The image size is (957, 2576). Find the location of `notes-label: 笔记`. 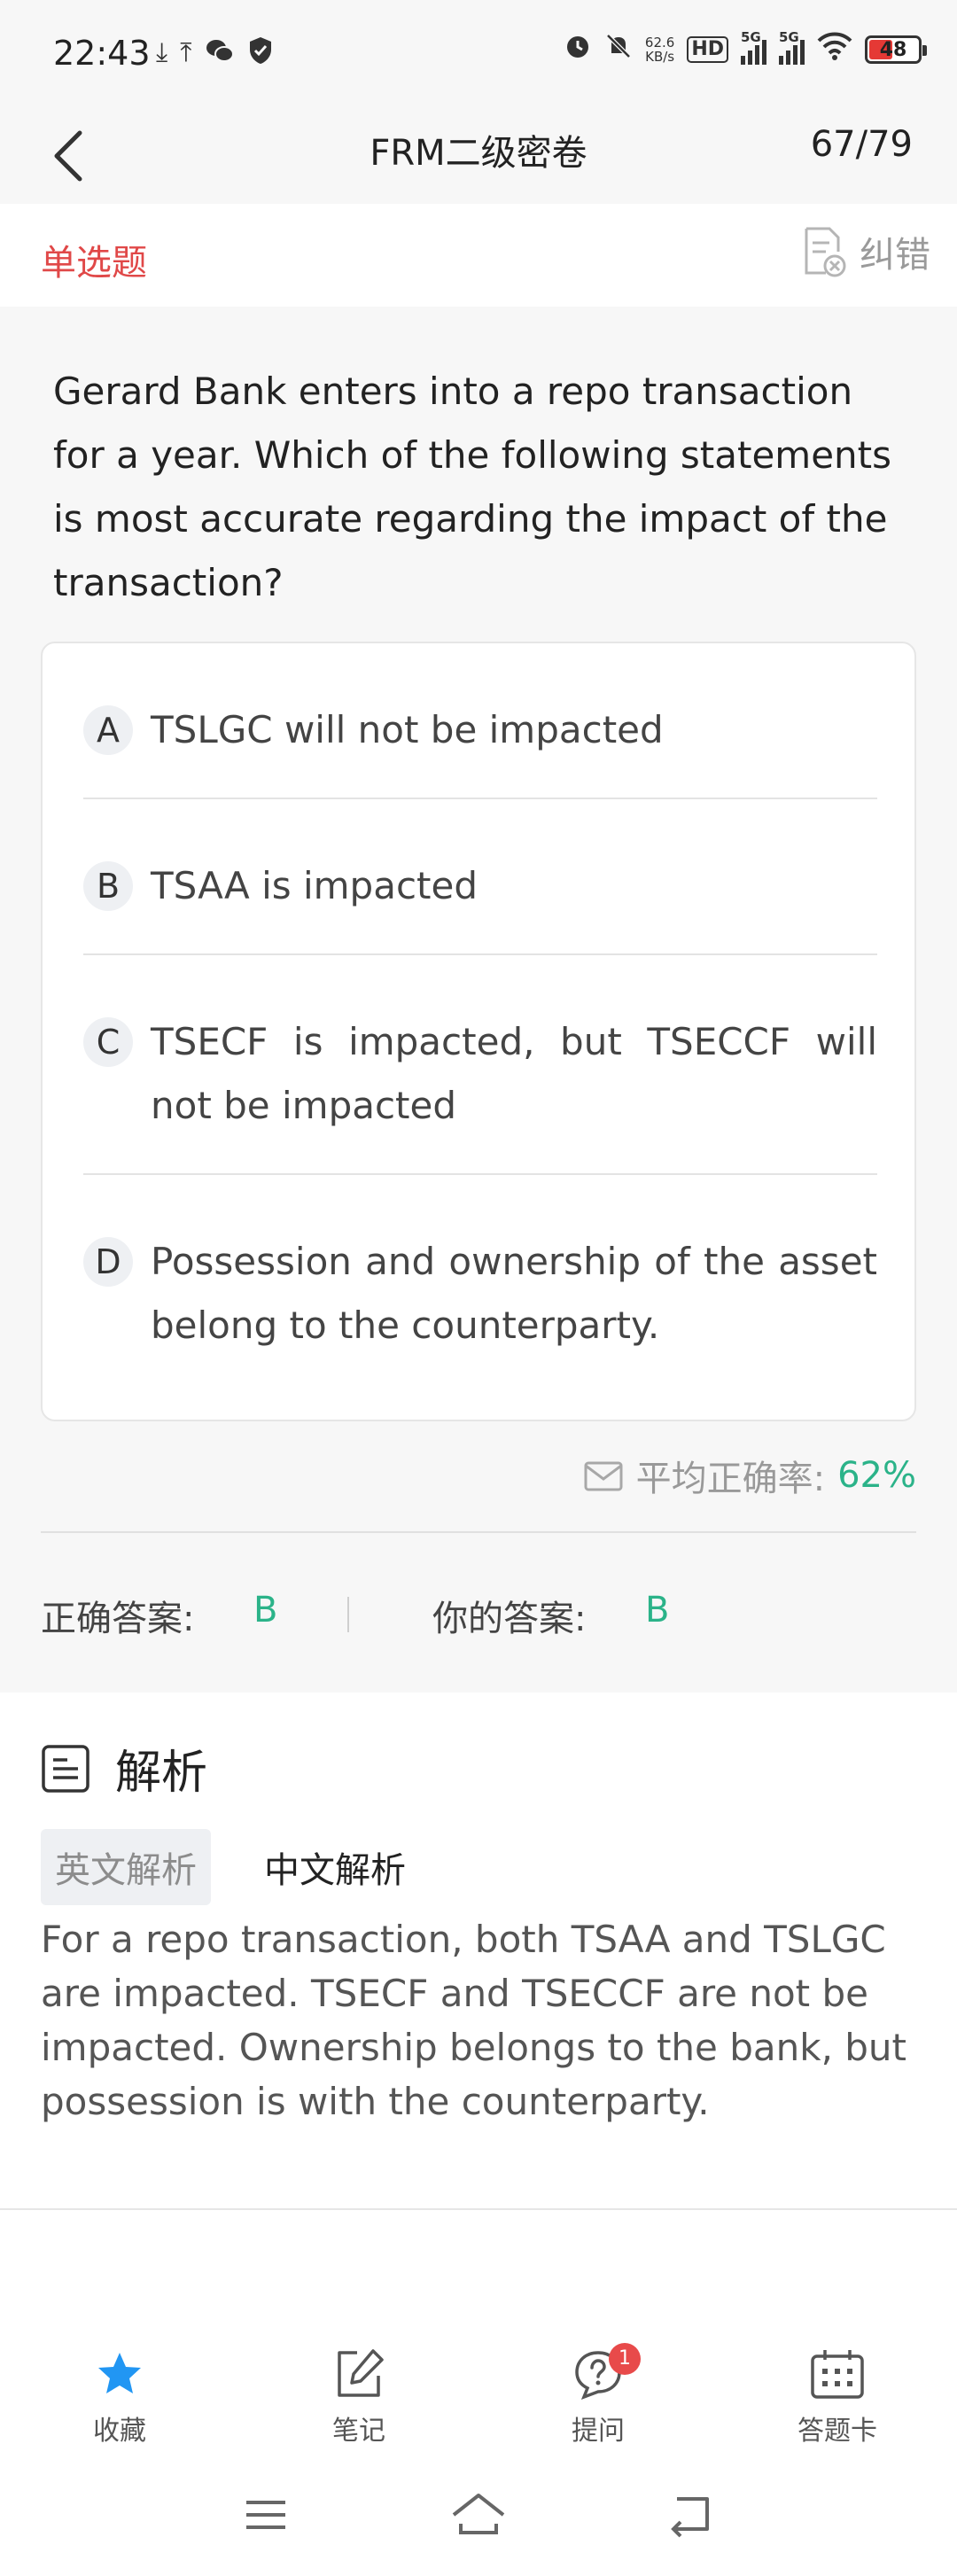

notes-label: 笔记 is located at coordinates (358, 2431).